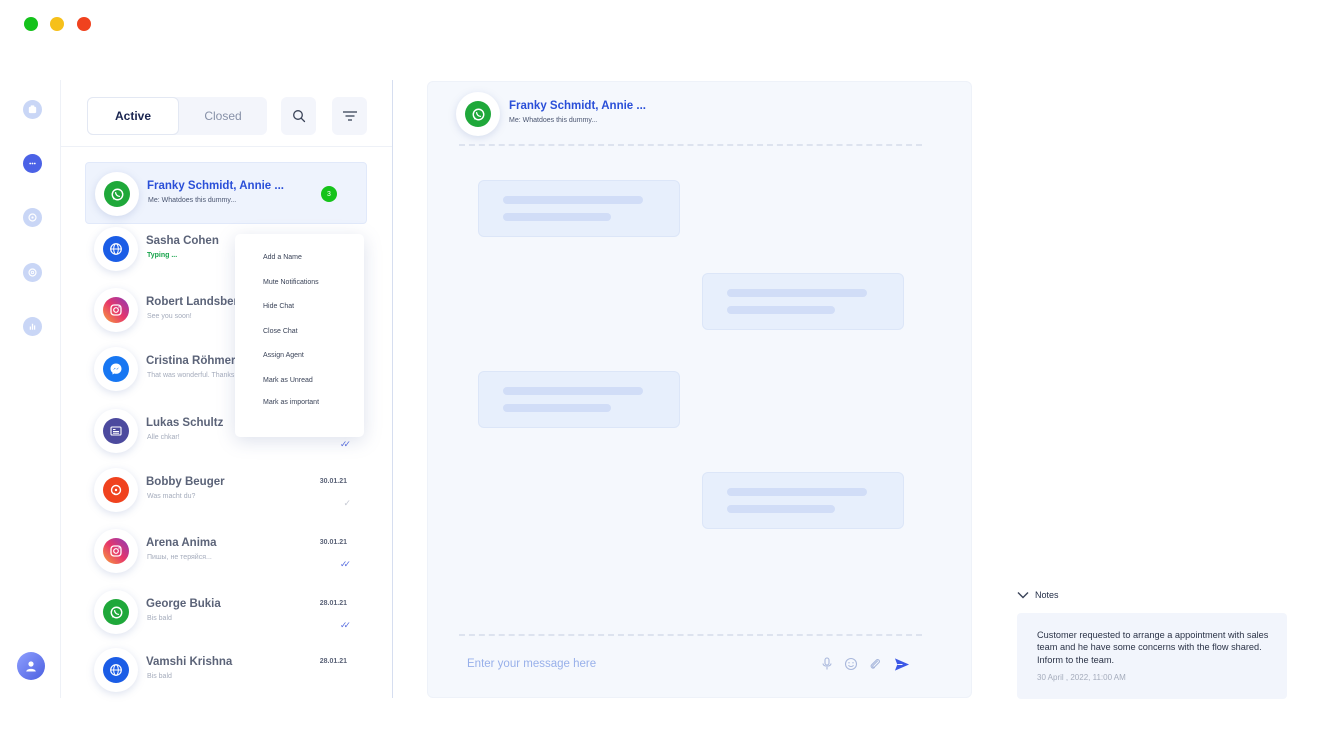 The image size is (1342, 754). I want to click on search-button, so click(298, 116).